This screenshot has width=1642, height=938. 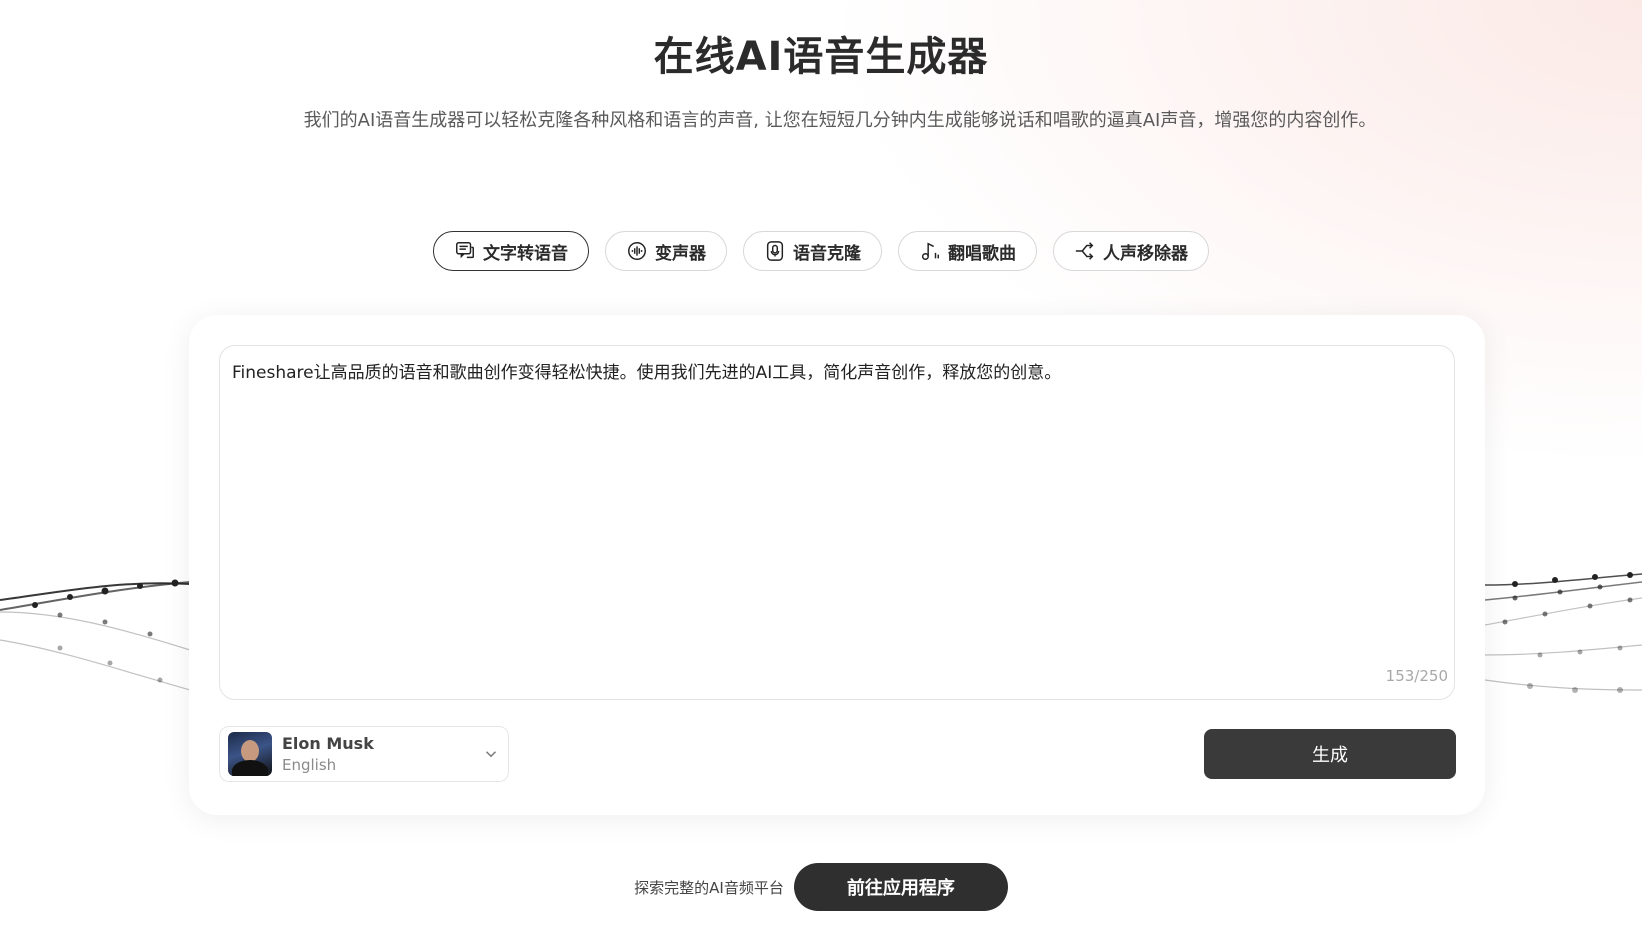 I want to click on feature-tabs: 文字转语音 变声器 语音克隆 翻唱歌曲 人声移除器, so click(x=821, y=251).